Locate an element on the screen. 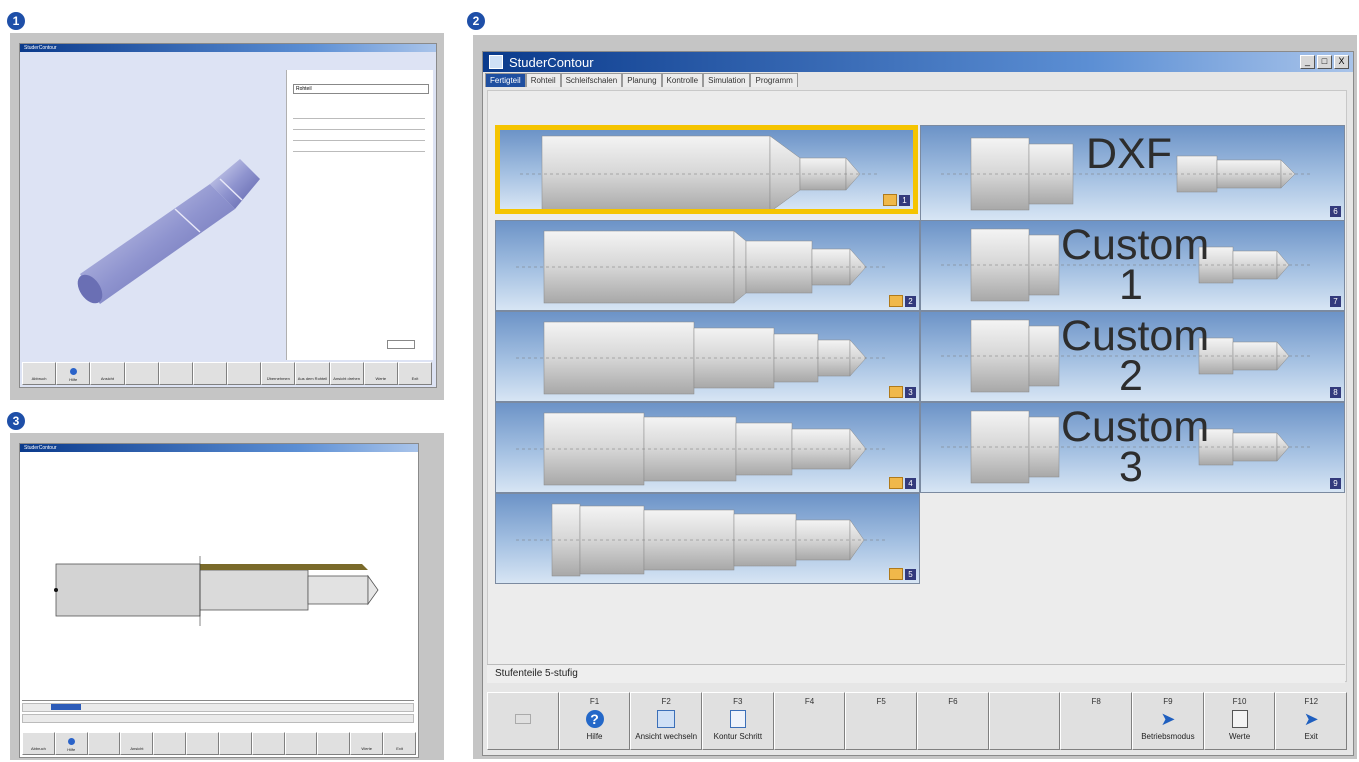 The image size is (1359, 762). panel-3-help-icon is located at coordinates (71, 741).